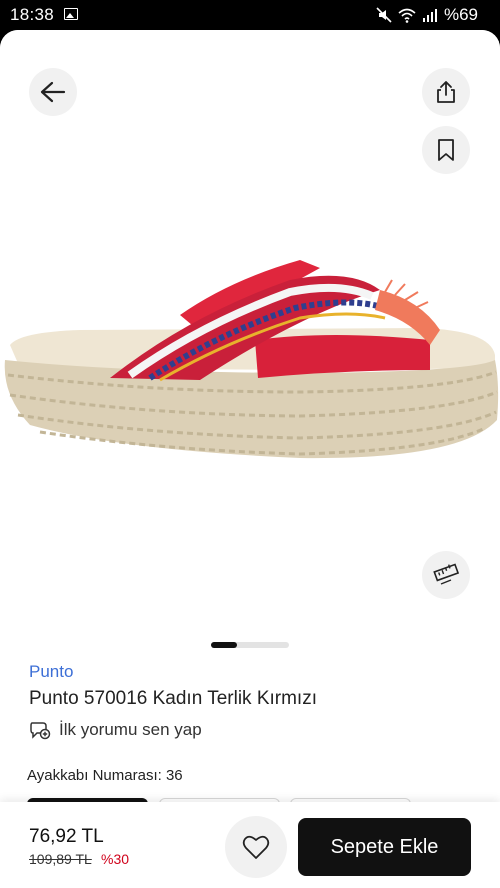 This screenshot has width=500, height=888. What do you see at coordinates (32, 14) in the screenshot?
I see `status-time: 18:38` at bounding box center [32, 14].